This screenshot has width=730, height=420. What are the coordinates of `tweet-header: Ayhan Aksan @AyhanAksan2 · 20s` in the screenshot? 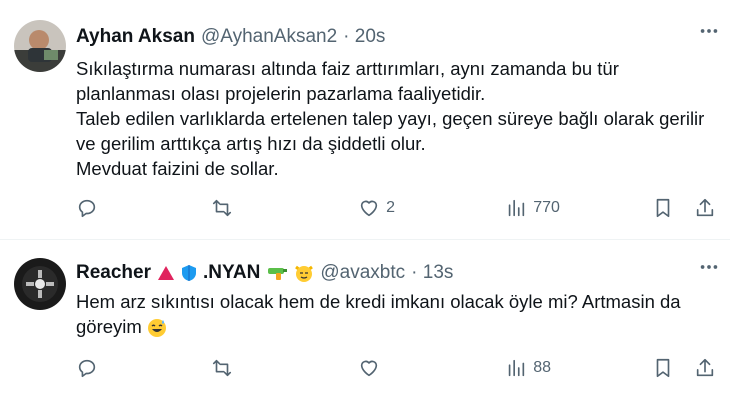 It's located at (230, 37).